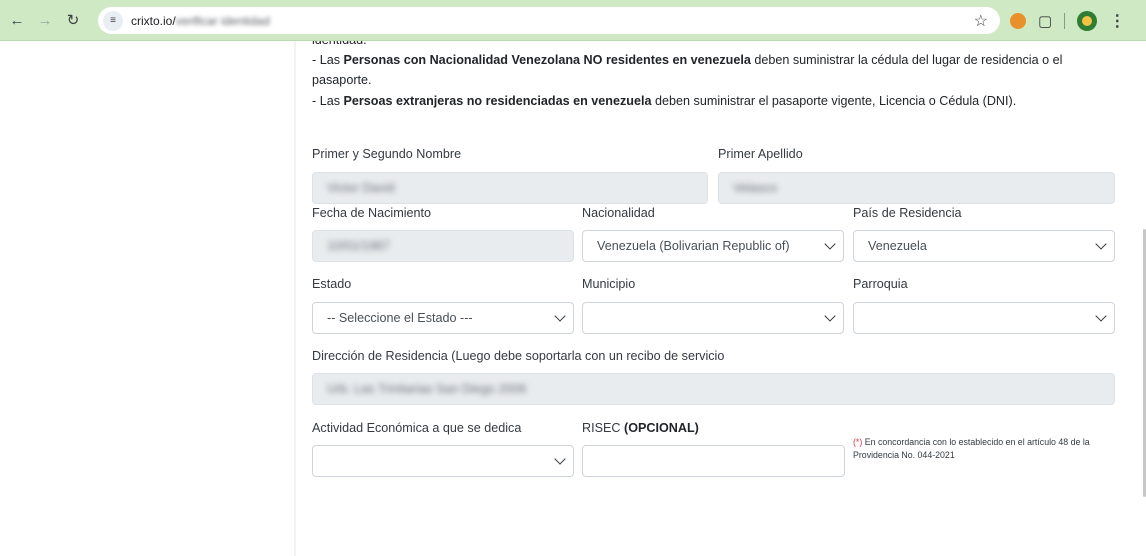 The width and height of the screenshot is (1146, 556). What do you see at coordinates (1067, 20) in the screenshot?
I see `extensions-area: ▢ ⋮` at bounding box center [1067, 20].